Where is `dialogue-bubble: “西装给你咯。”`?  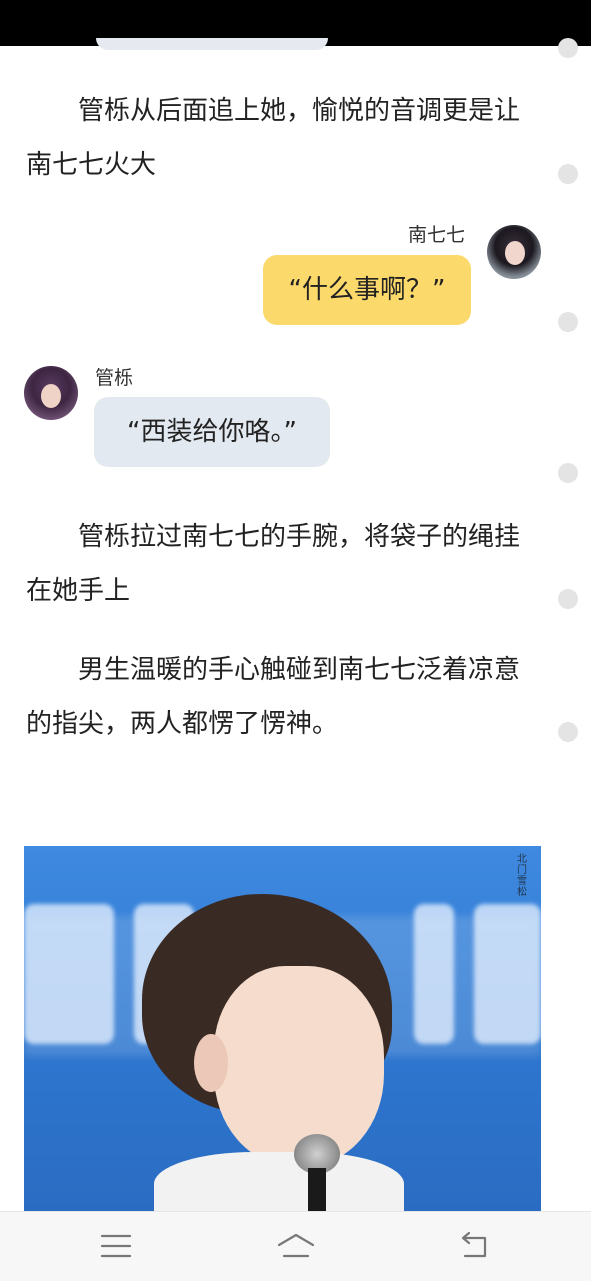 dialogue-bubble: “西装给你咯。” is located at coordinates (212, 432).